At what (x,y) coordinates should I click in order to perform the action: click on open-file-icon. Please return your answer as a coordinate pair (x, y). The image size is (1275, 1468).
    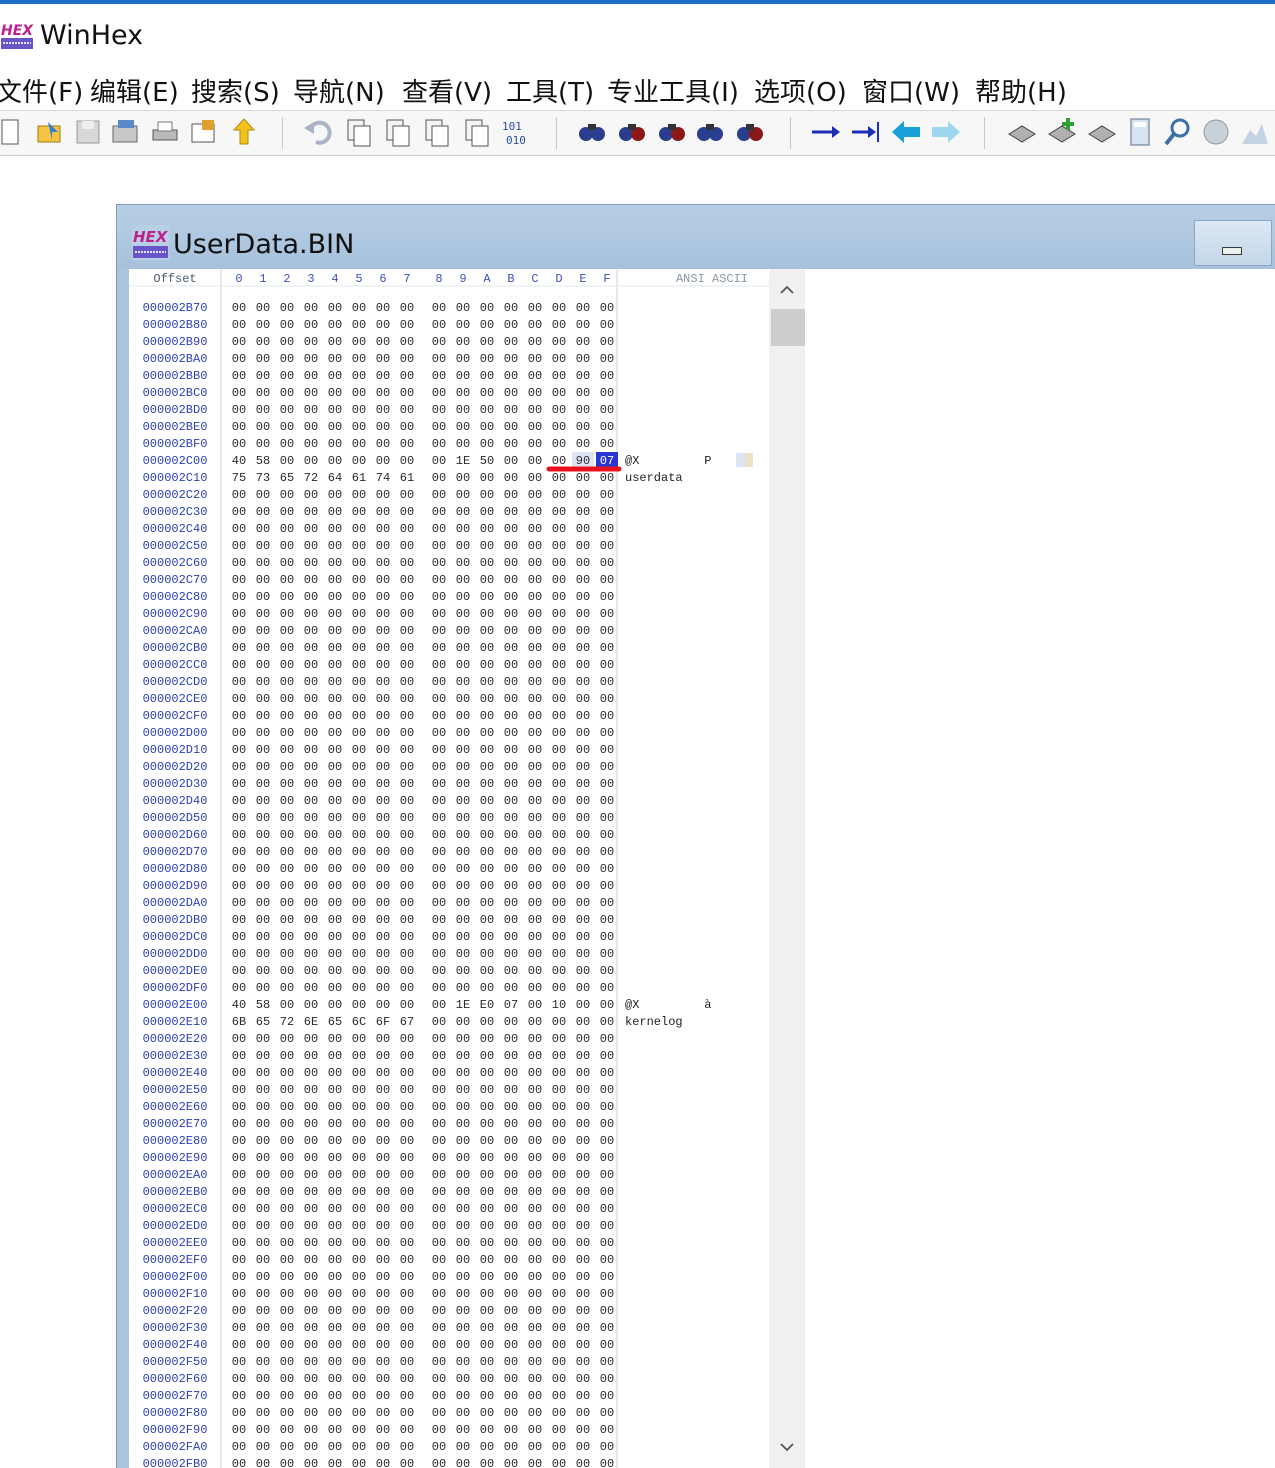
    Looking at the image, I should click on (50, 132).